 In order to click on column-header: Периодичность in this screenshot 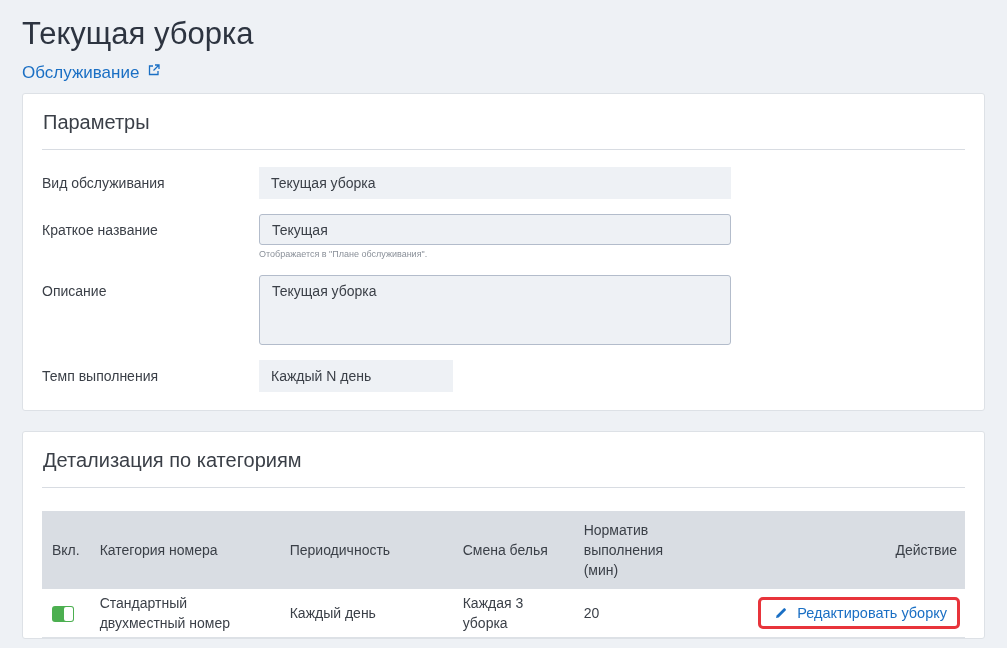, I will do `click(366, 550)`.